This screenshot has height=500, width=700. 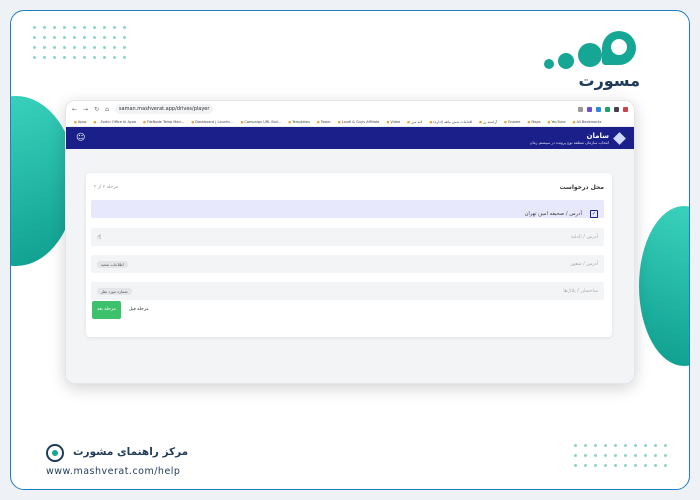 I want to click on address-field-label: ساختمان / پلاک‌ها, so click(x=580, y=291).